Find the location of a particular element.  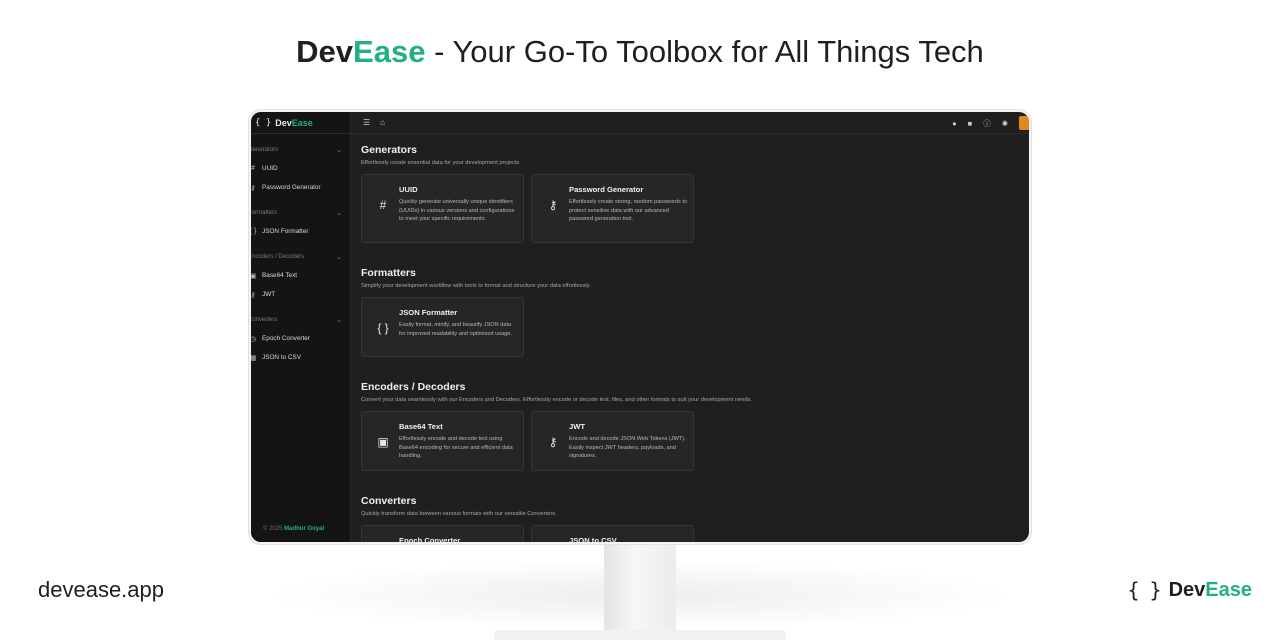

section-title: Encoders / Decoders is located at coordinates (413, 387).